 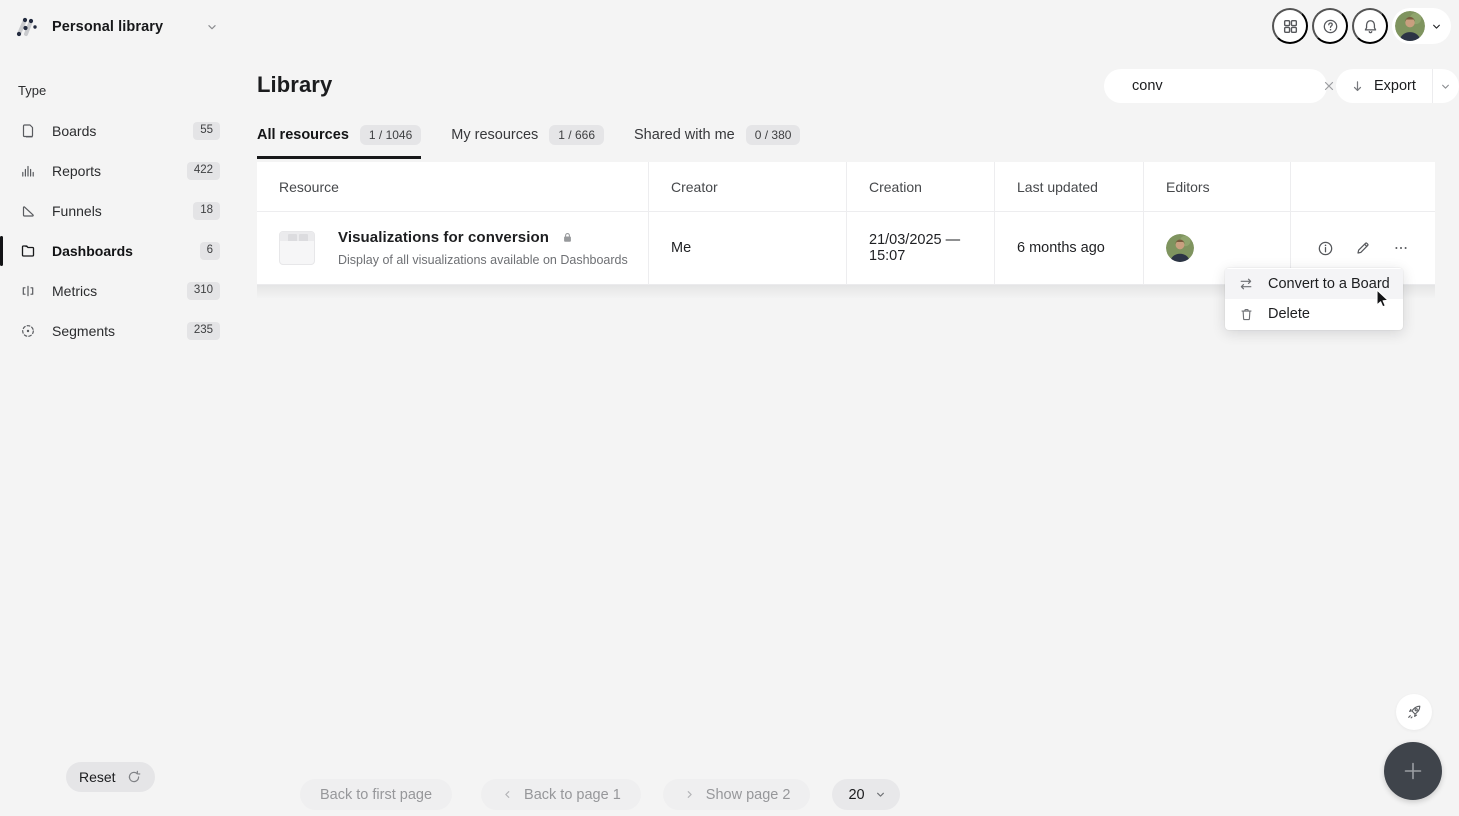 I want to click on sidebar-section-label: Type, so click(x=32, y=90).